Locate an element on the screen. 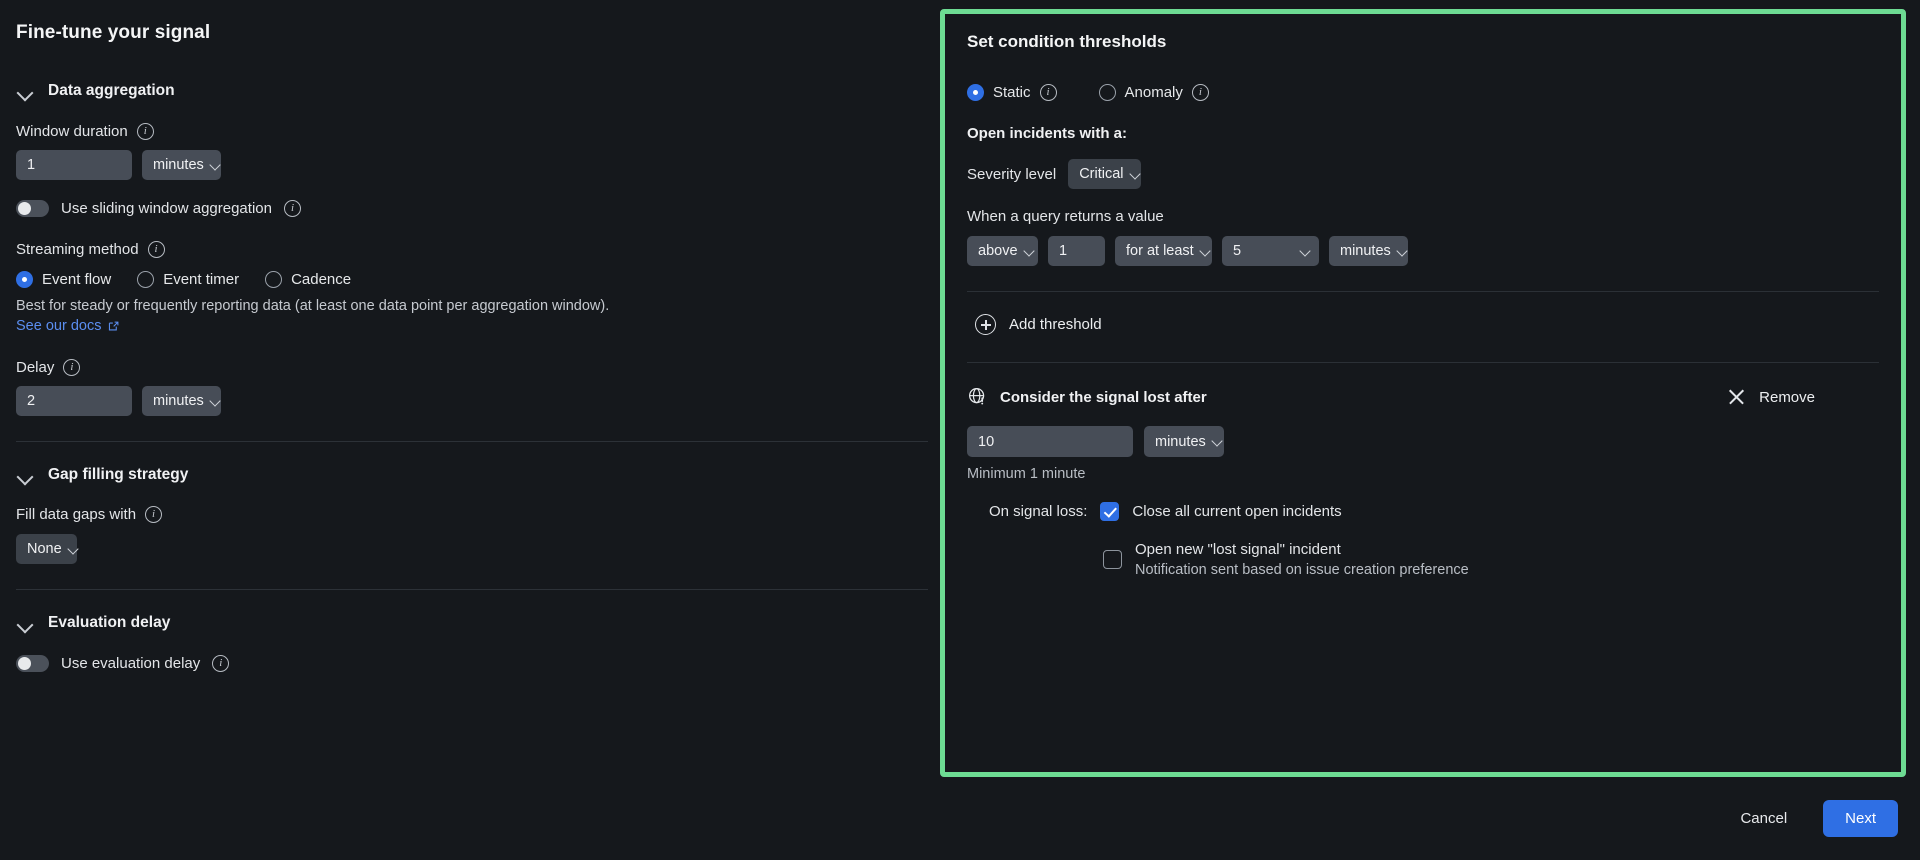  open-incidents-label: Open incidents with a: is located at coordinates (1047, 133).